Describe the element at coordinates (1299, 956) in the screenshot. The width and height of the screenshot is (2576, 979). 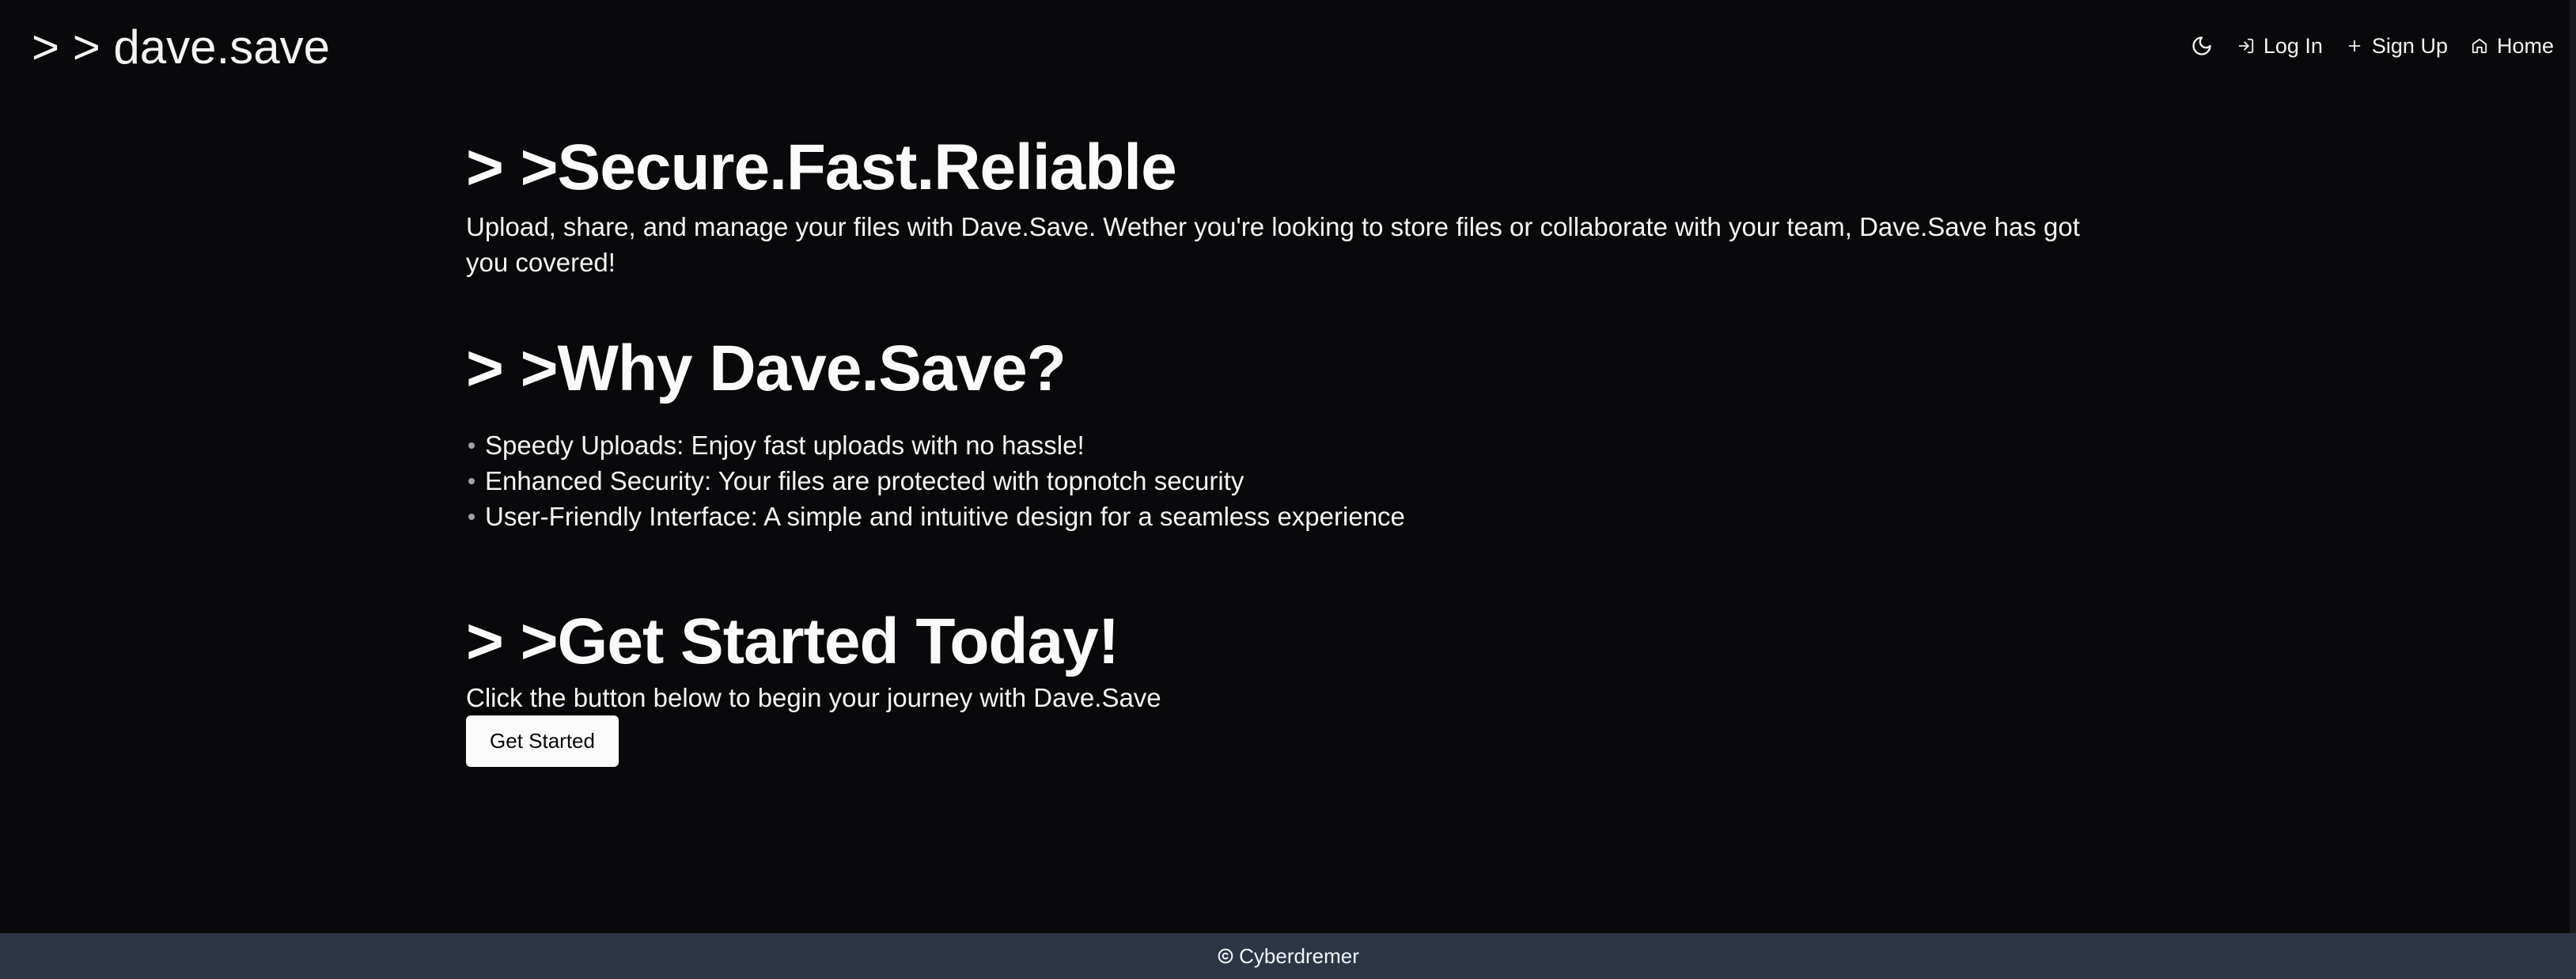
I see `footer-text: Cyberdremer` at that location.